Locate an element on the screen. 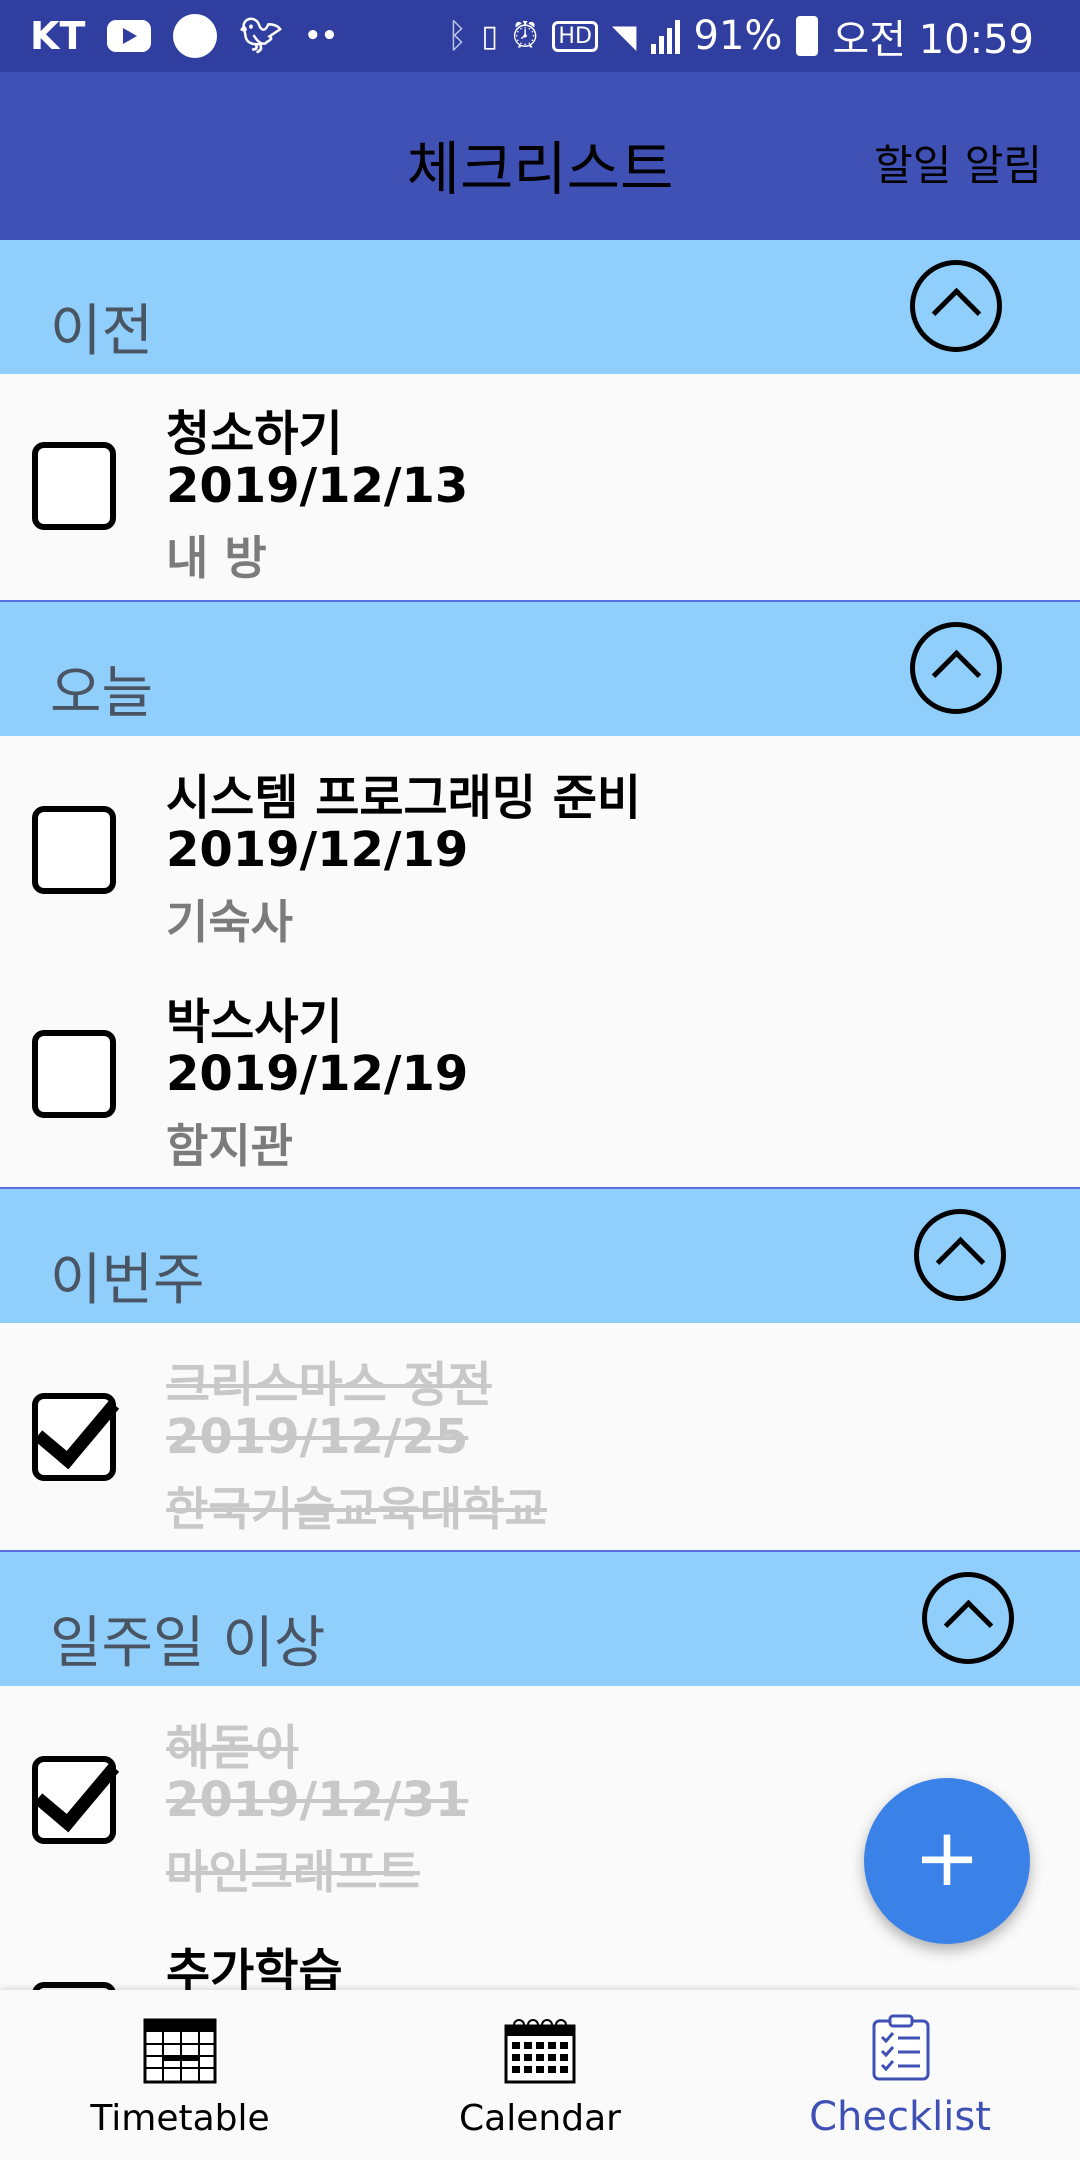  nav-item-timetable: Timetable is located at coordinates (180, 2075).